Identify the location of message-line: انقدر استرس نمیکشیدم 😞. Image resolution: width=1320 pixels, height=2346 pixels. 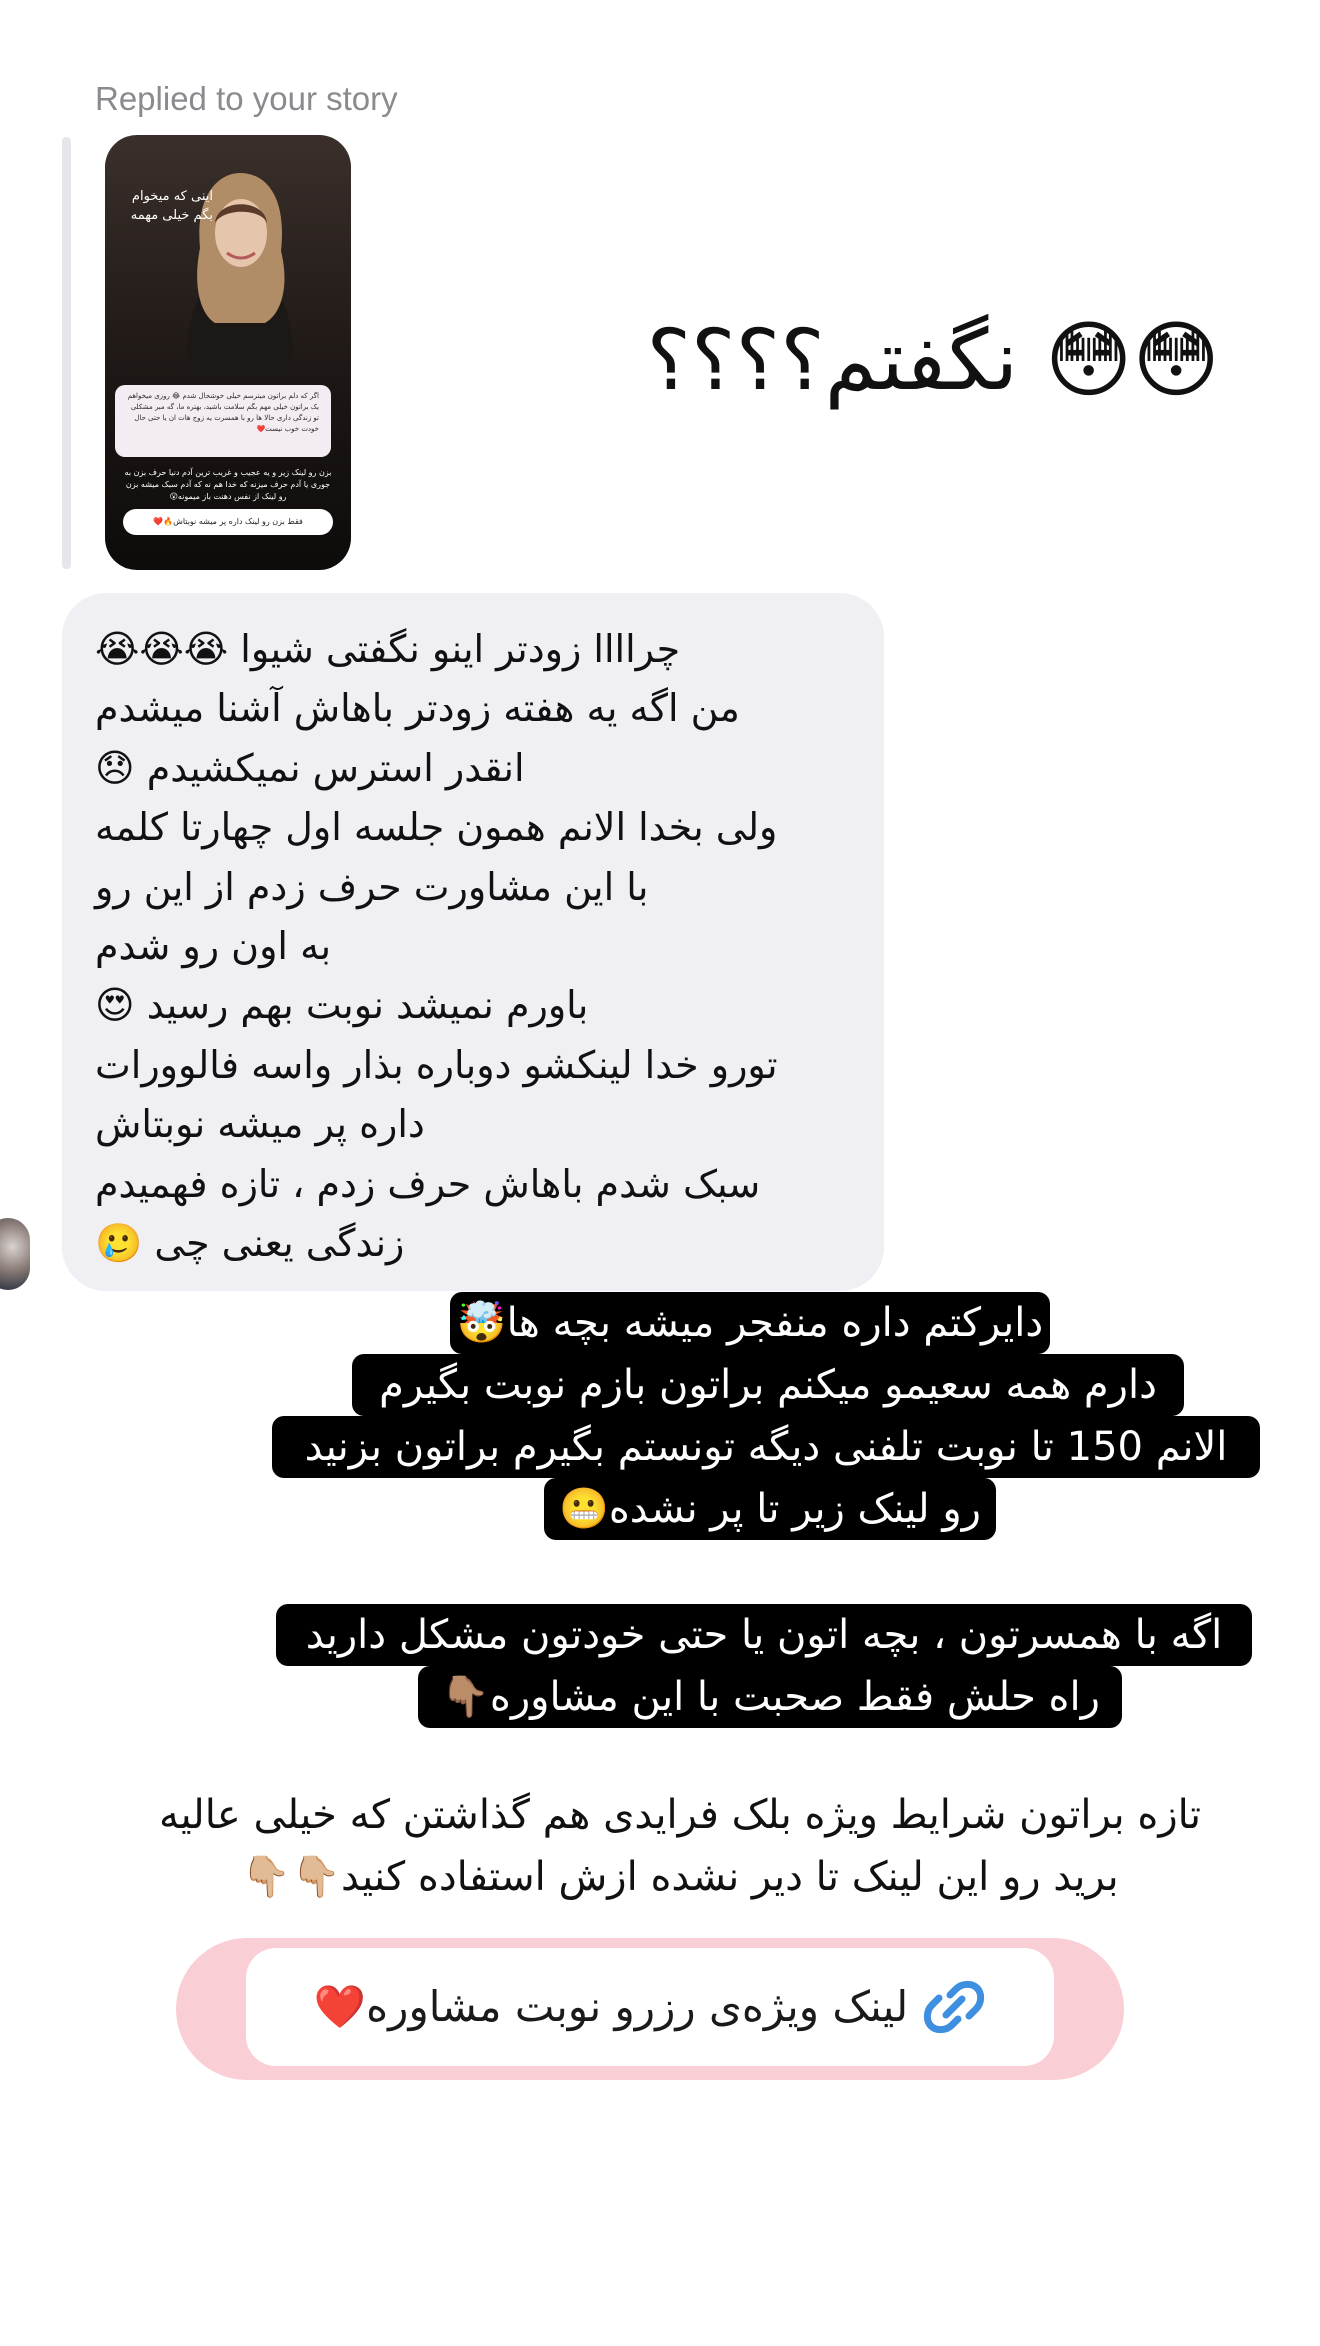
(310, 767).